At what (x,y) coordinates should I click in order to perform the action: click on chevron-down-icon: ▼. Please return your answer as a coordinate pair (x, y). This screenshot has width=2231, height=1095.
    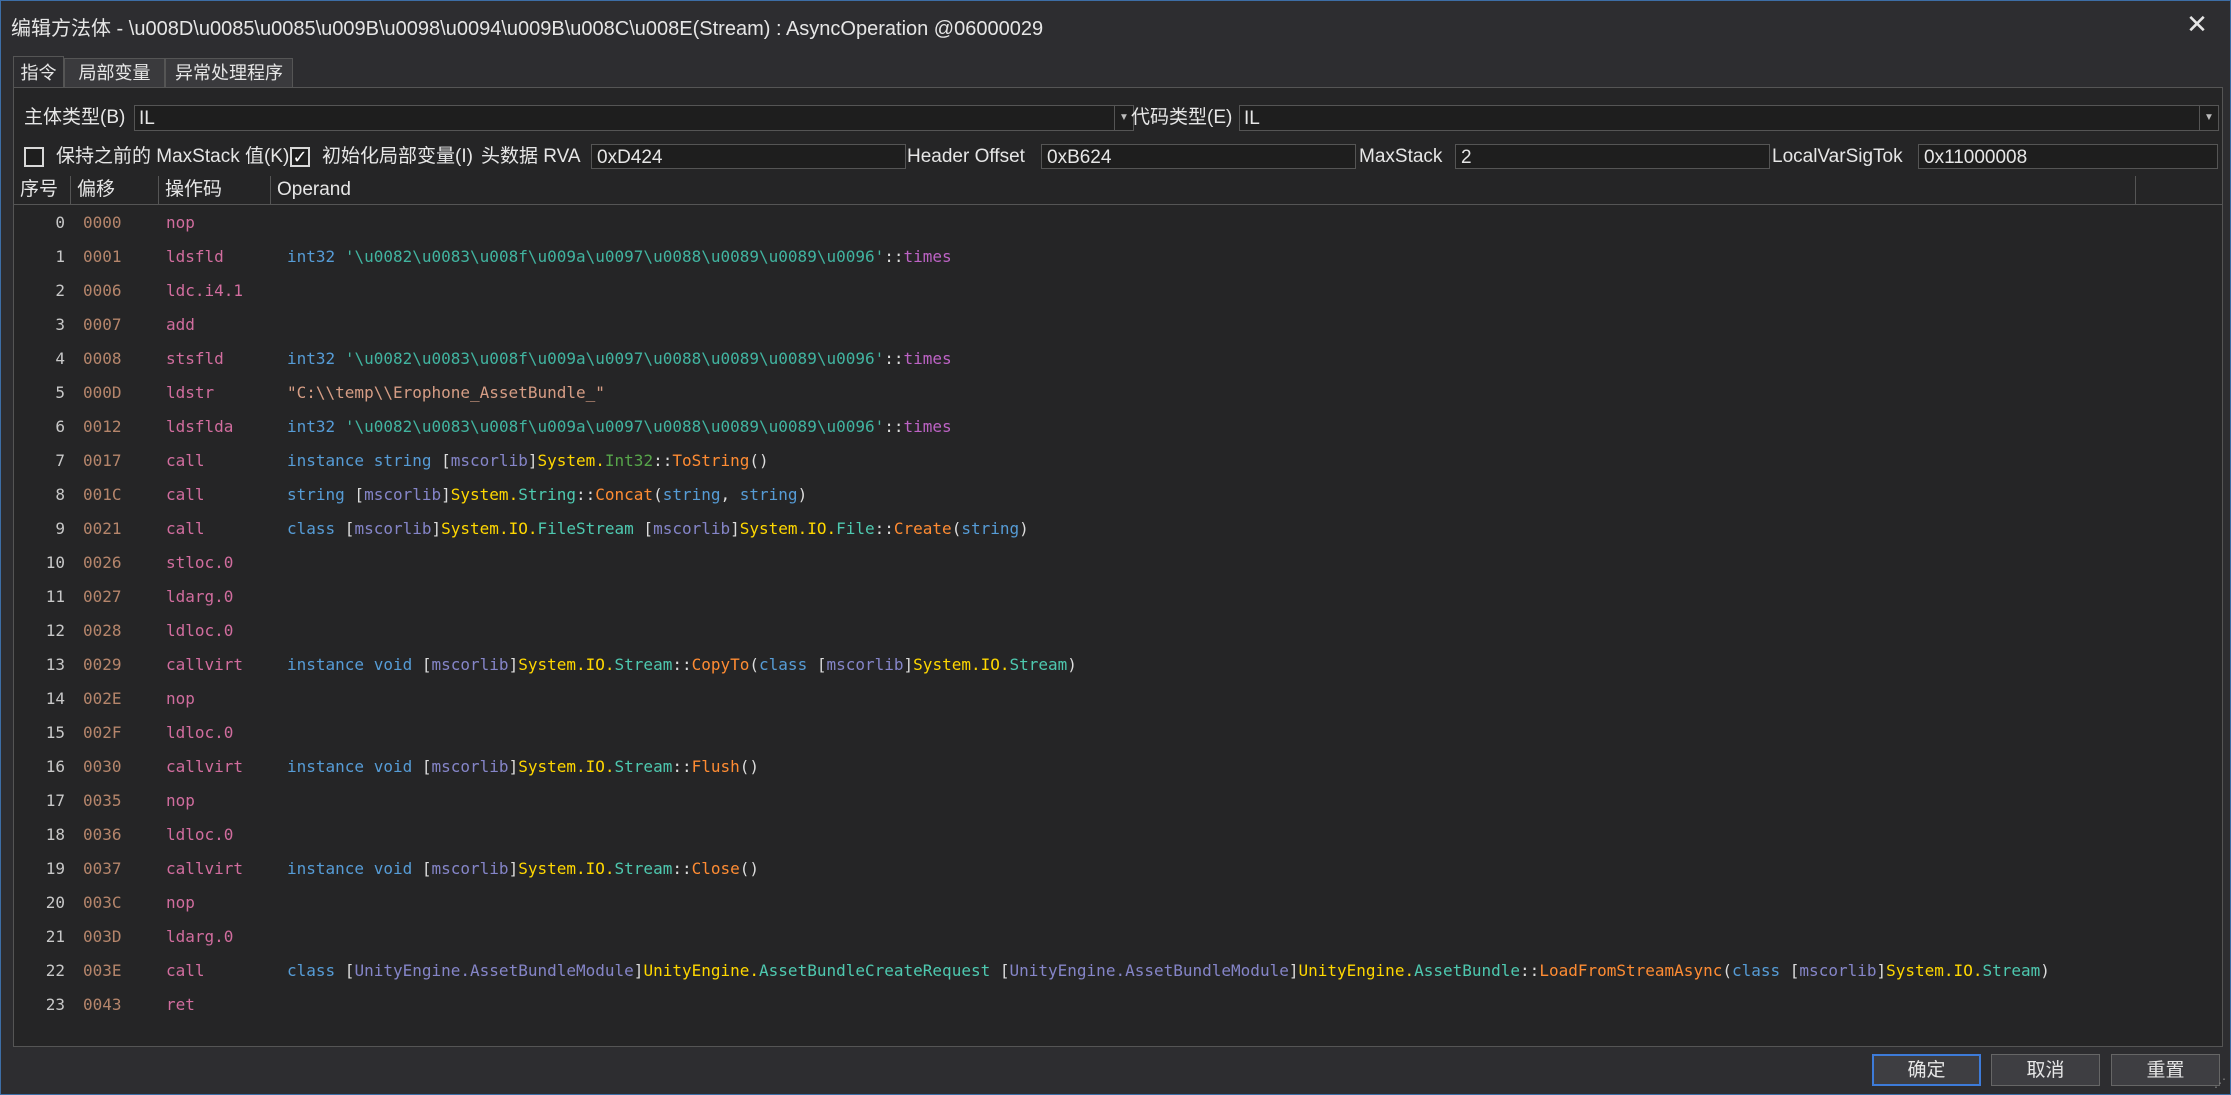
    Looking at the image, I should click on (2208, 118).